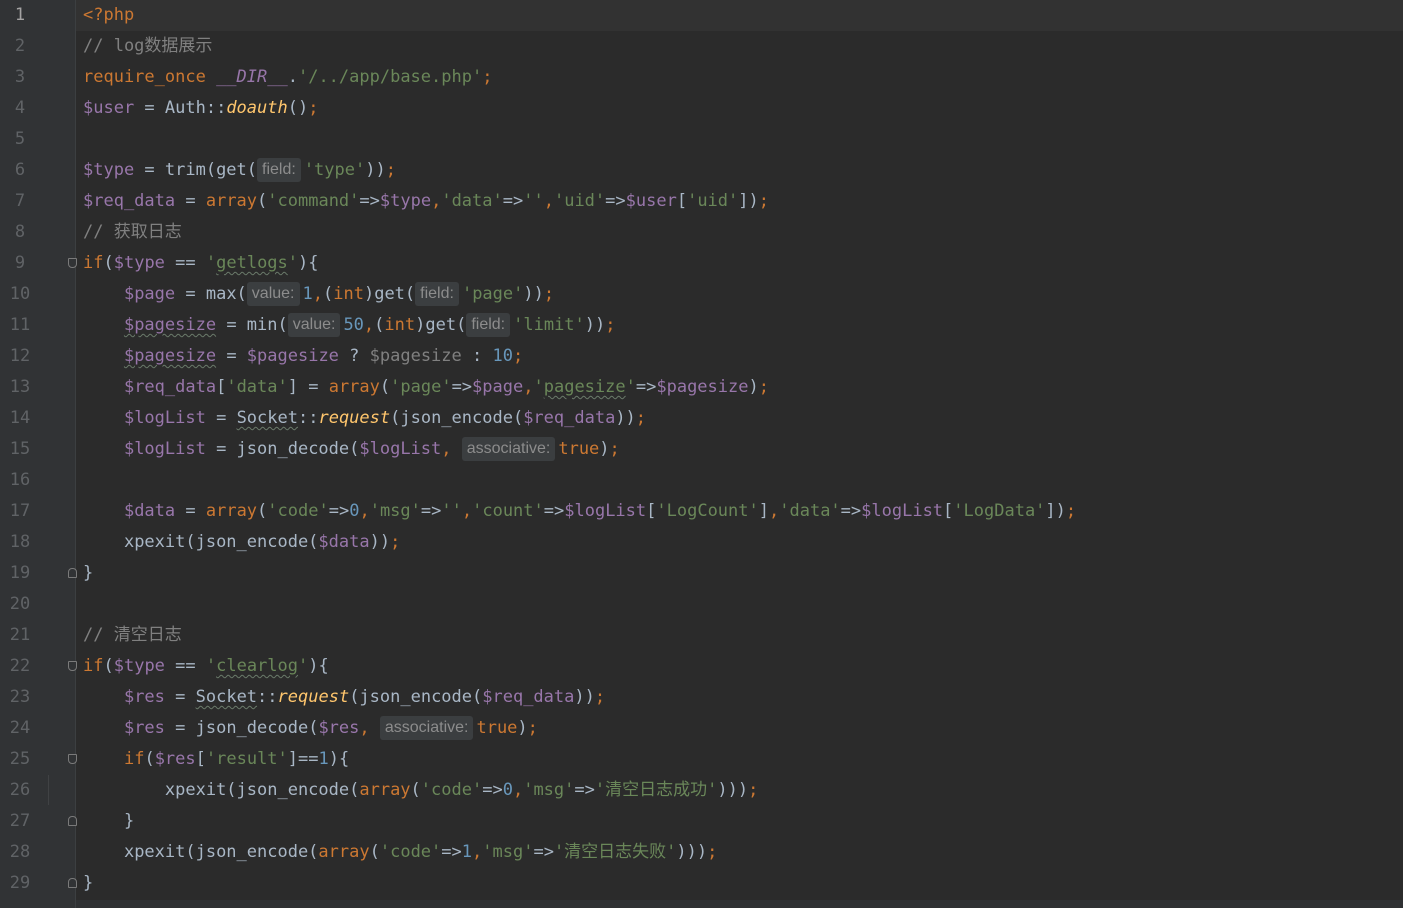 This screenshot has width=1403, height=908. I want to click on string-literal: 'uid', so click(713, 201).